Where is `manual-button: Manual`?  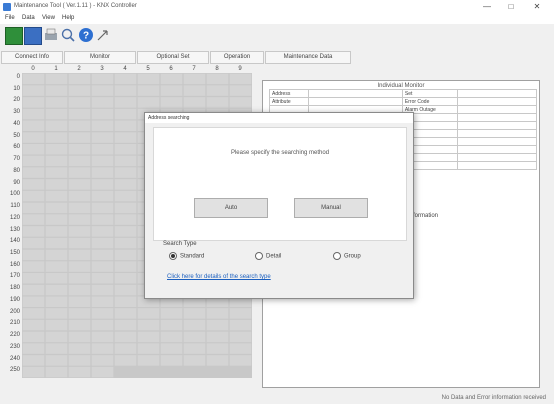
manual-button: Manual is located at coordinates (331, 208).